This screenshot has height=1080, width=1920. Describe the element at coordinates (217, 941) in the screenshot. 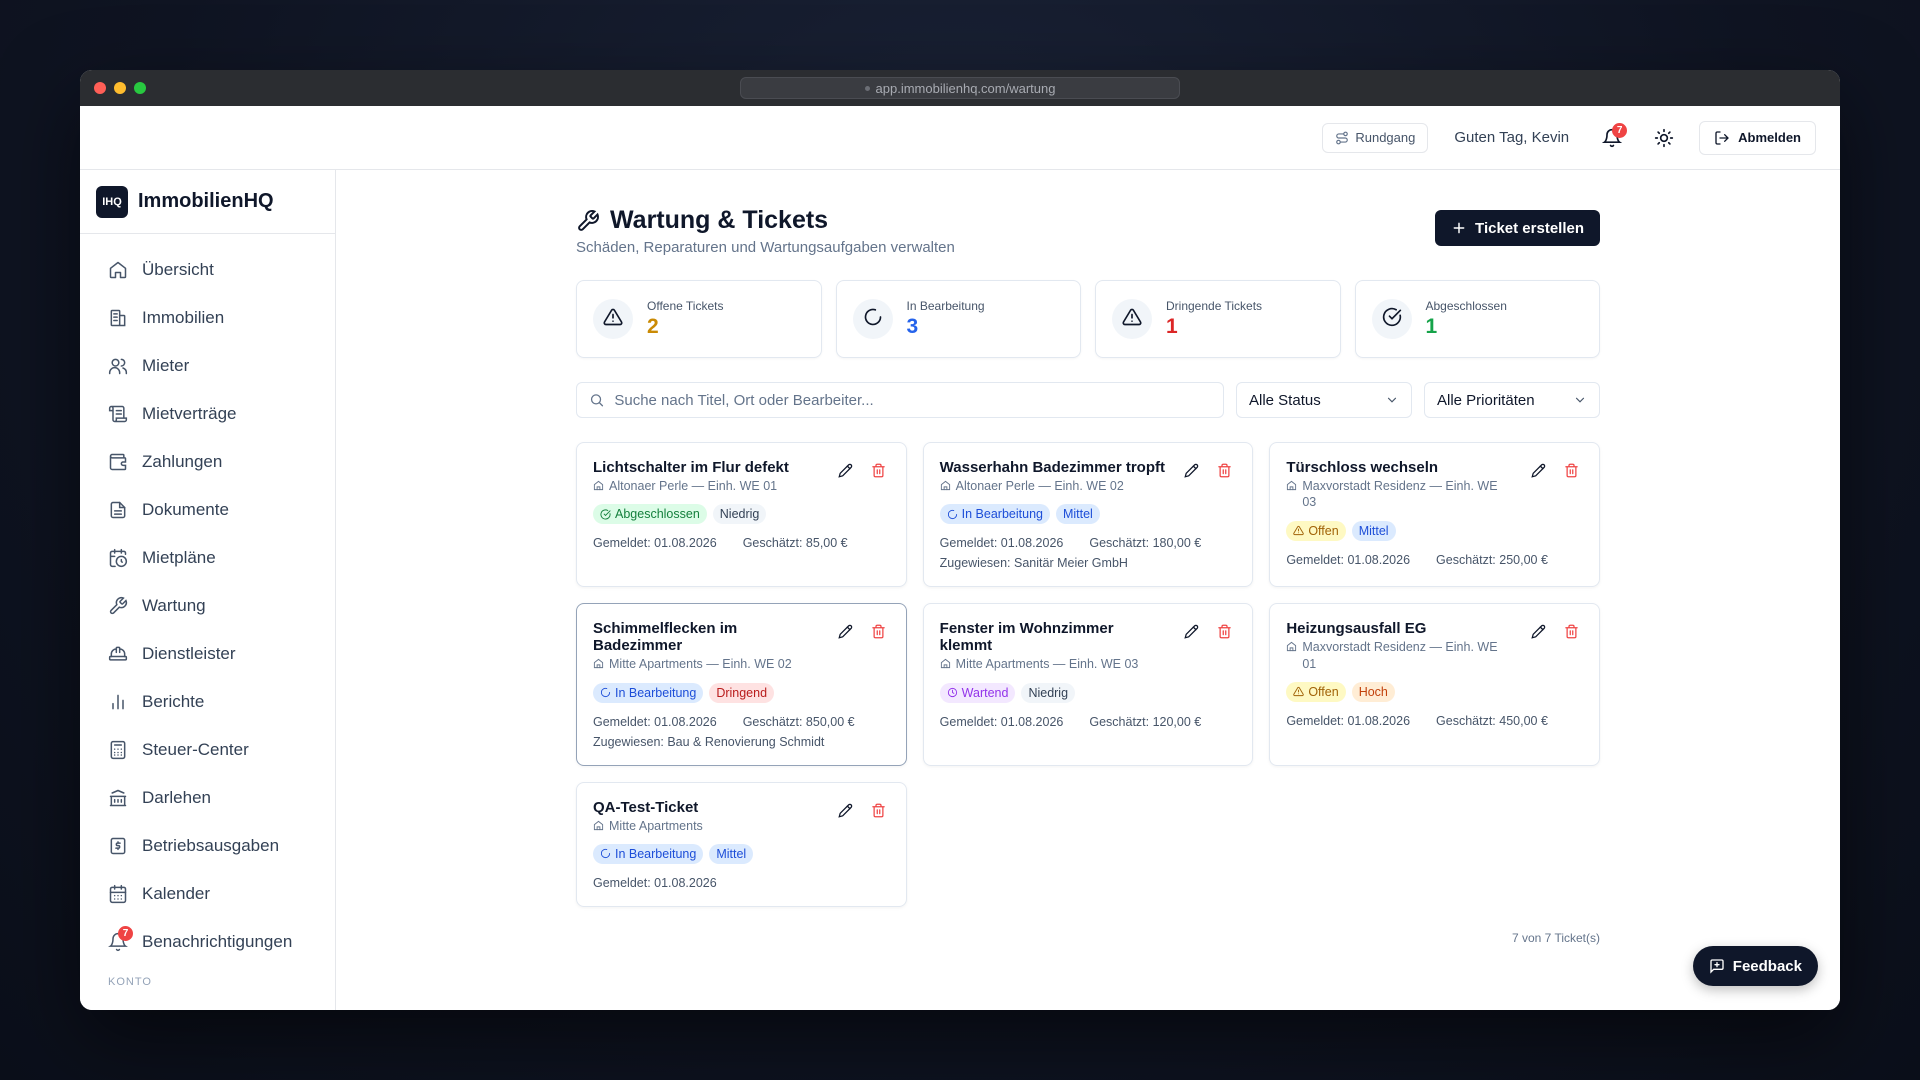

I see `sidebar-item-label: Benachrichtigungen` at that location.